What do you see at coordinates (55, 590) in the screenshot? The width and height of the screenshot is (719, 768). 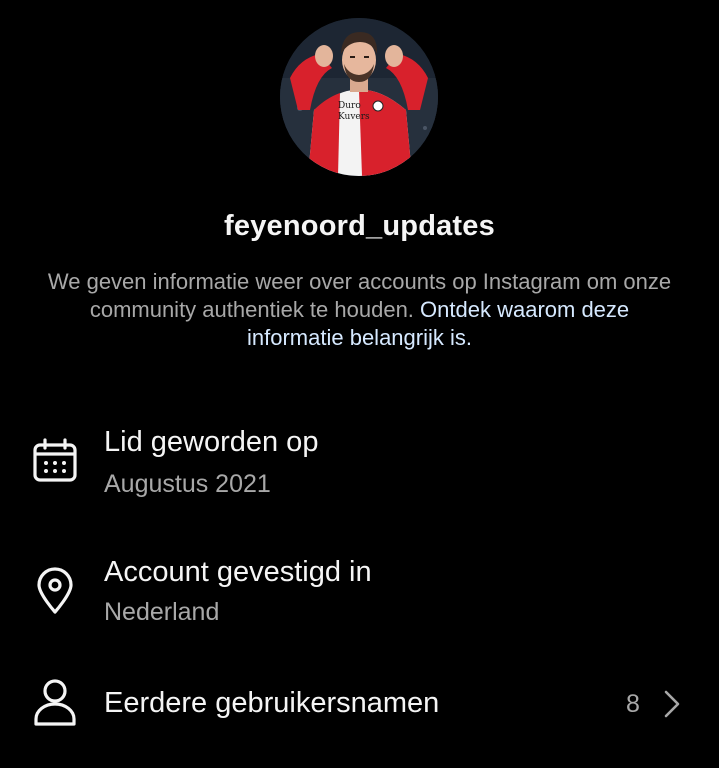 I see `location-pin-icon` at bounding box center [55, 590].